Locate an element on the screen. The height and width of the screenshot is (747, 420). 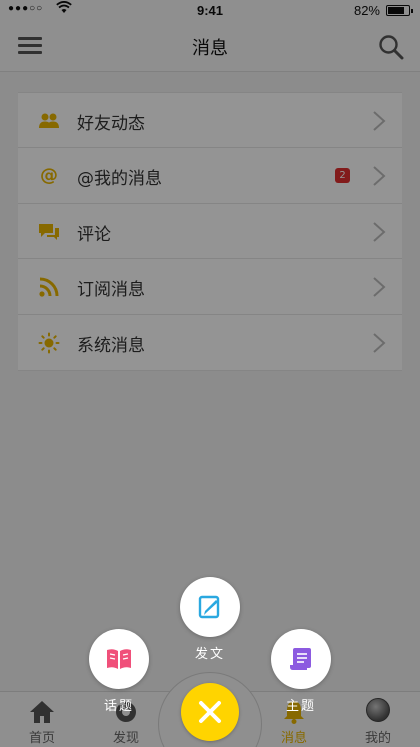
close-button is located at coordinates (210, 712).